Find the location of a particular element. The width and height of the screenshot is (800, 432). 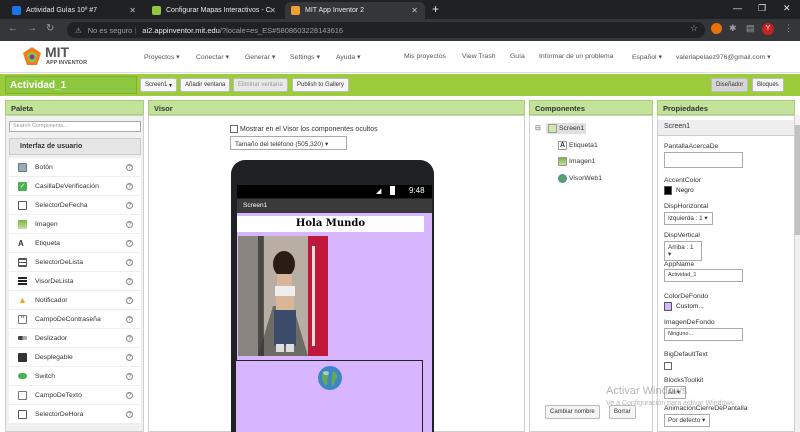

palette-item-boton: Botón? is located at coordinates (75, 167).